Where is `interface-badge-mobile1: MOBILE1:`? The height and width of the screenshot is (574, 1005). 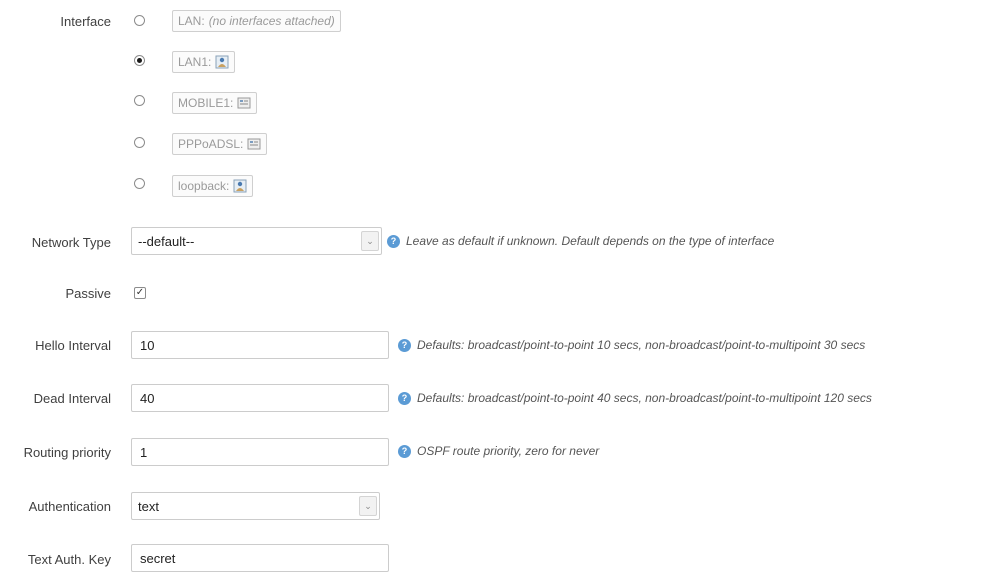
interface-badge-mobile1: MOBILE1: is located at coordinates (215, 103).